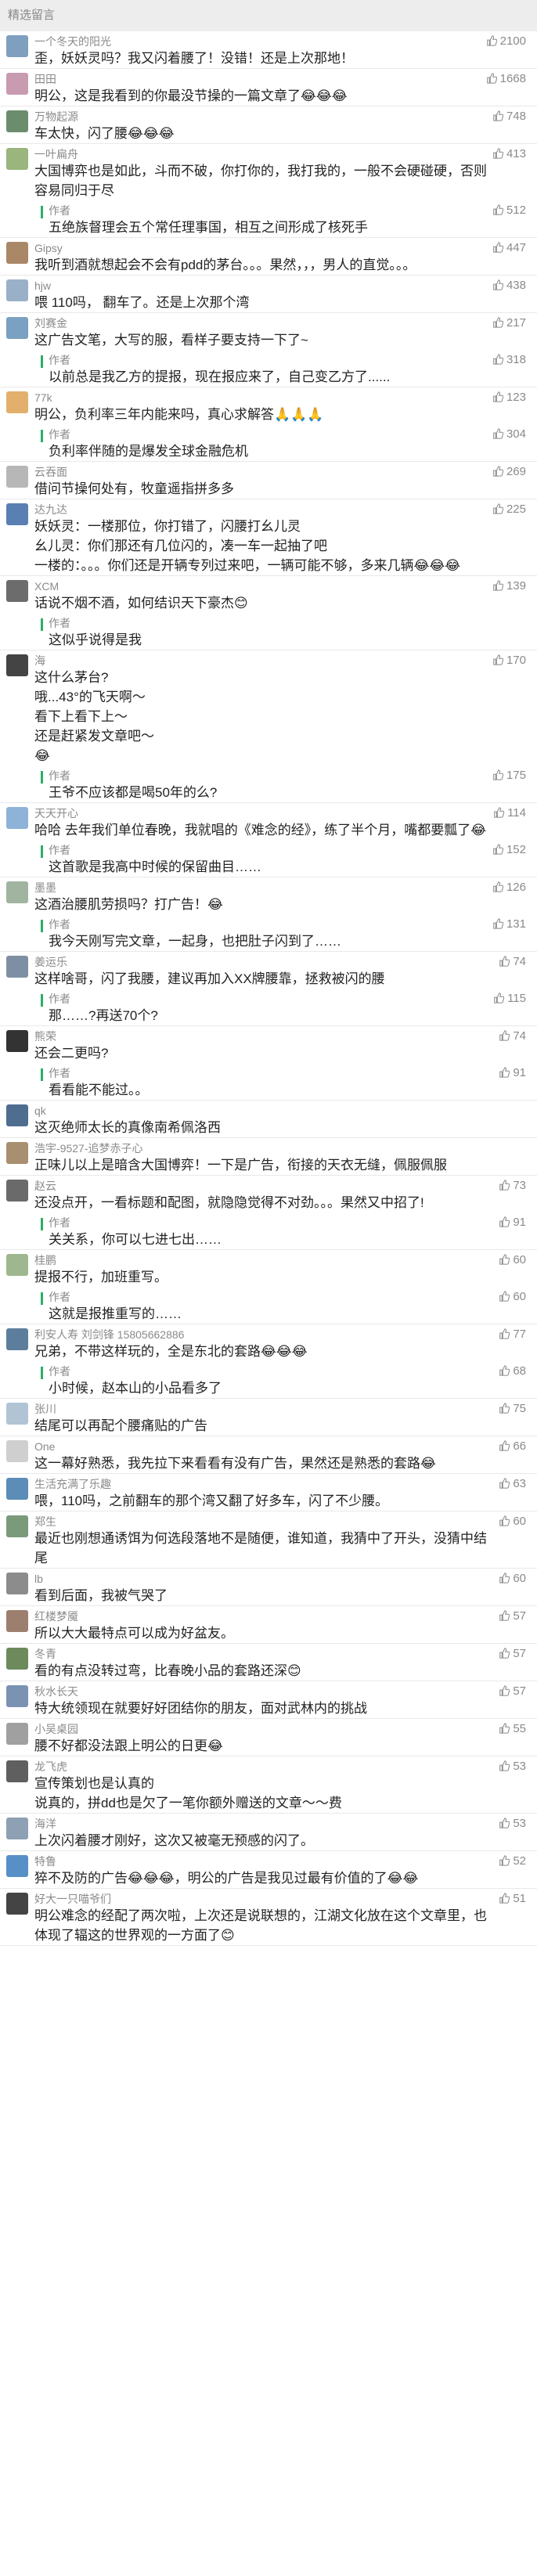 The width and height of the screenshot is (537, 2576). Describe the element at coordinates (278, 1184) in the screenshot. I see `comment-author: 赵云` at that location.